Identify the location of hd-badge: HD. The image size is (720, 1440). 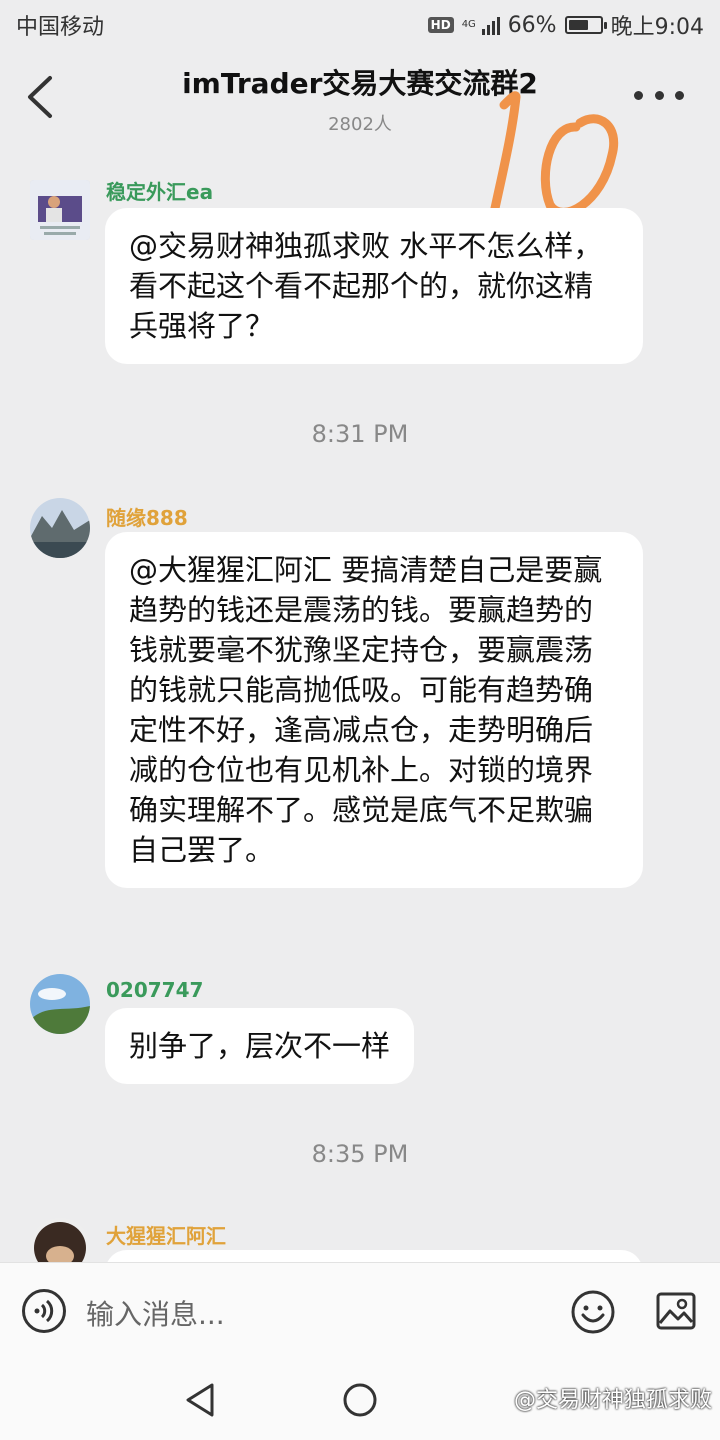
(440, 25).